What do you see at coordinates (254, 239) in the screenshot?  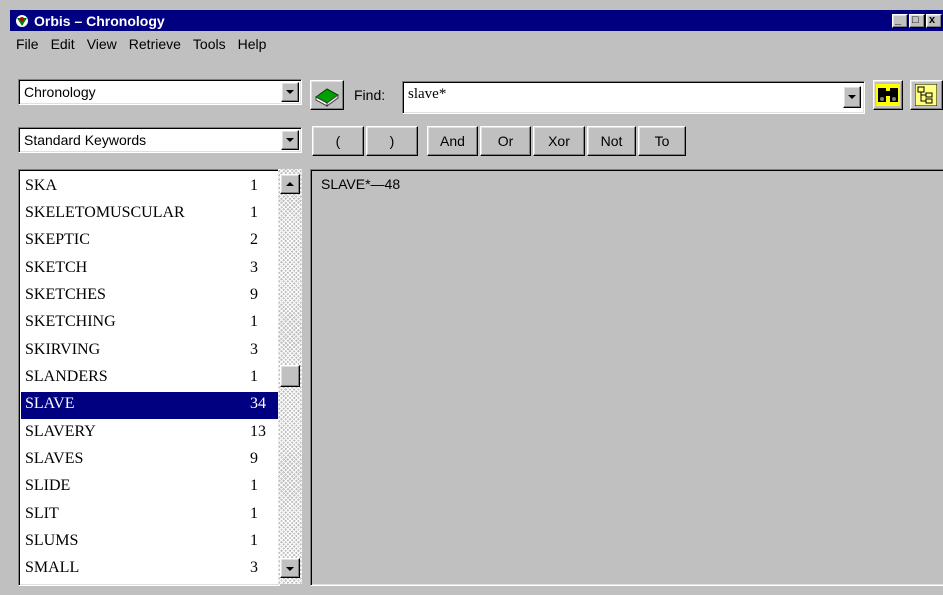 I see `keyword-count: 2` at bounding box center [254, 239].